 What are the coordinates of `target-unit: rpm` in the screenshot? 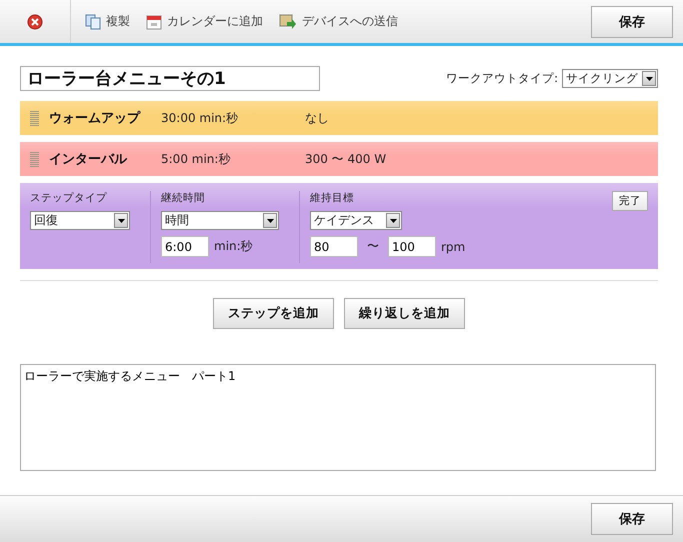 It's located at (453, 247).